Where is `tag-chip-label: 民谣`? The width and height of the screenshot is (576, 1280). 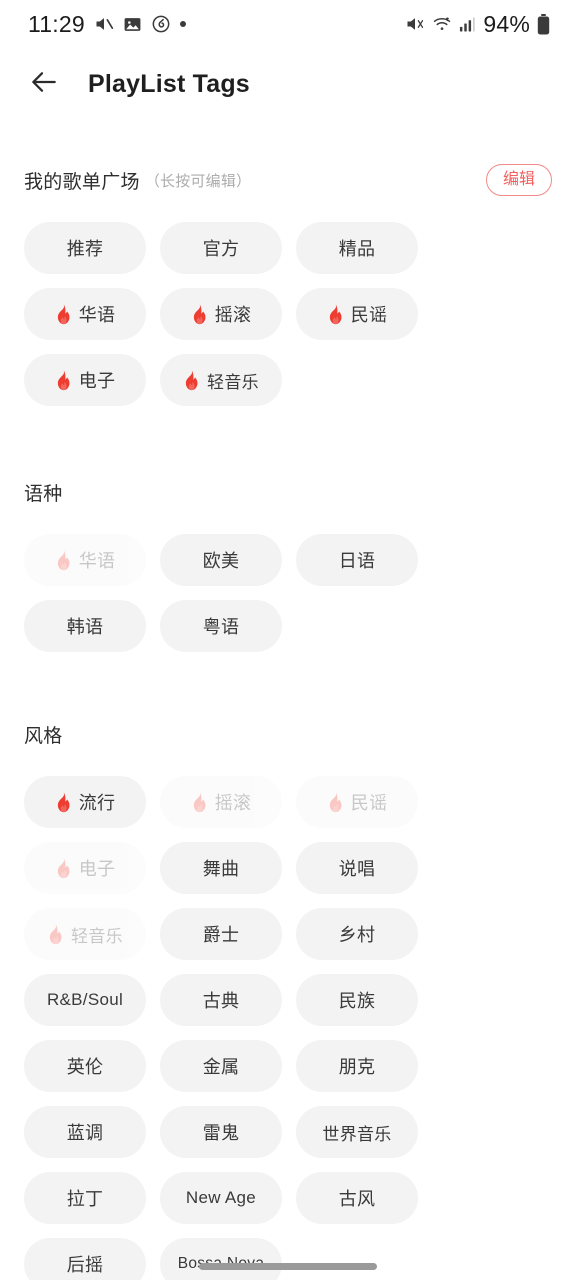 tag-chip-label: 民谣 is located at coordinates (369, 803).